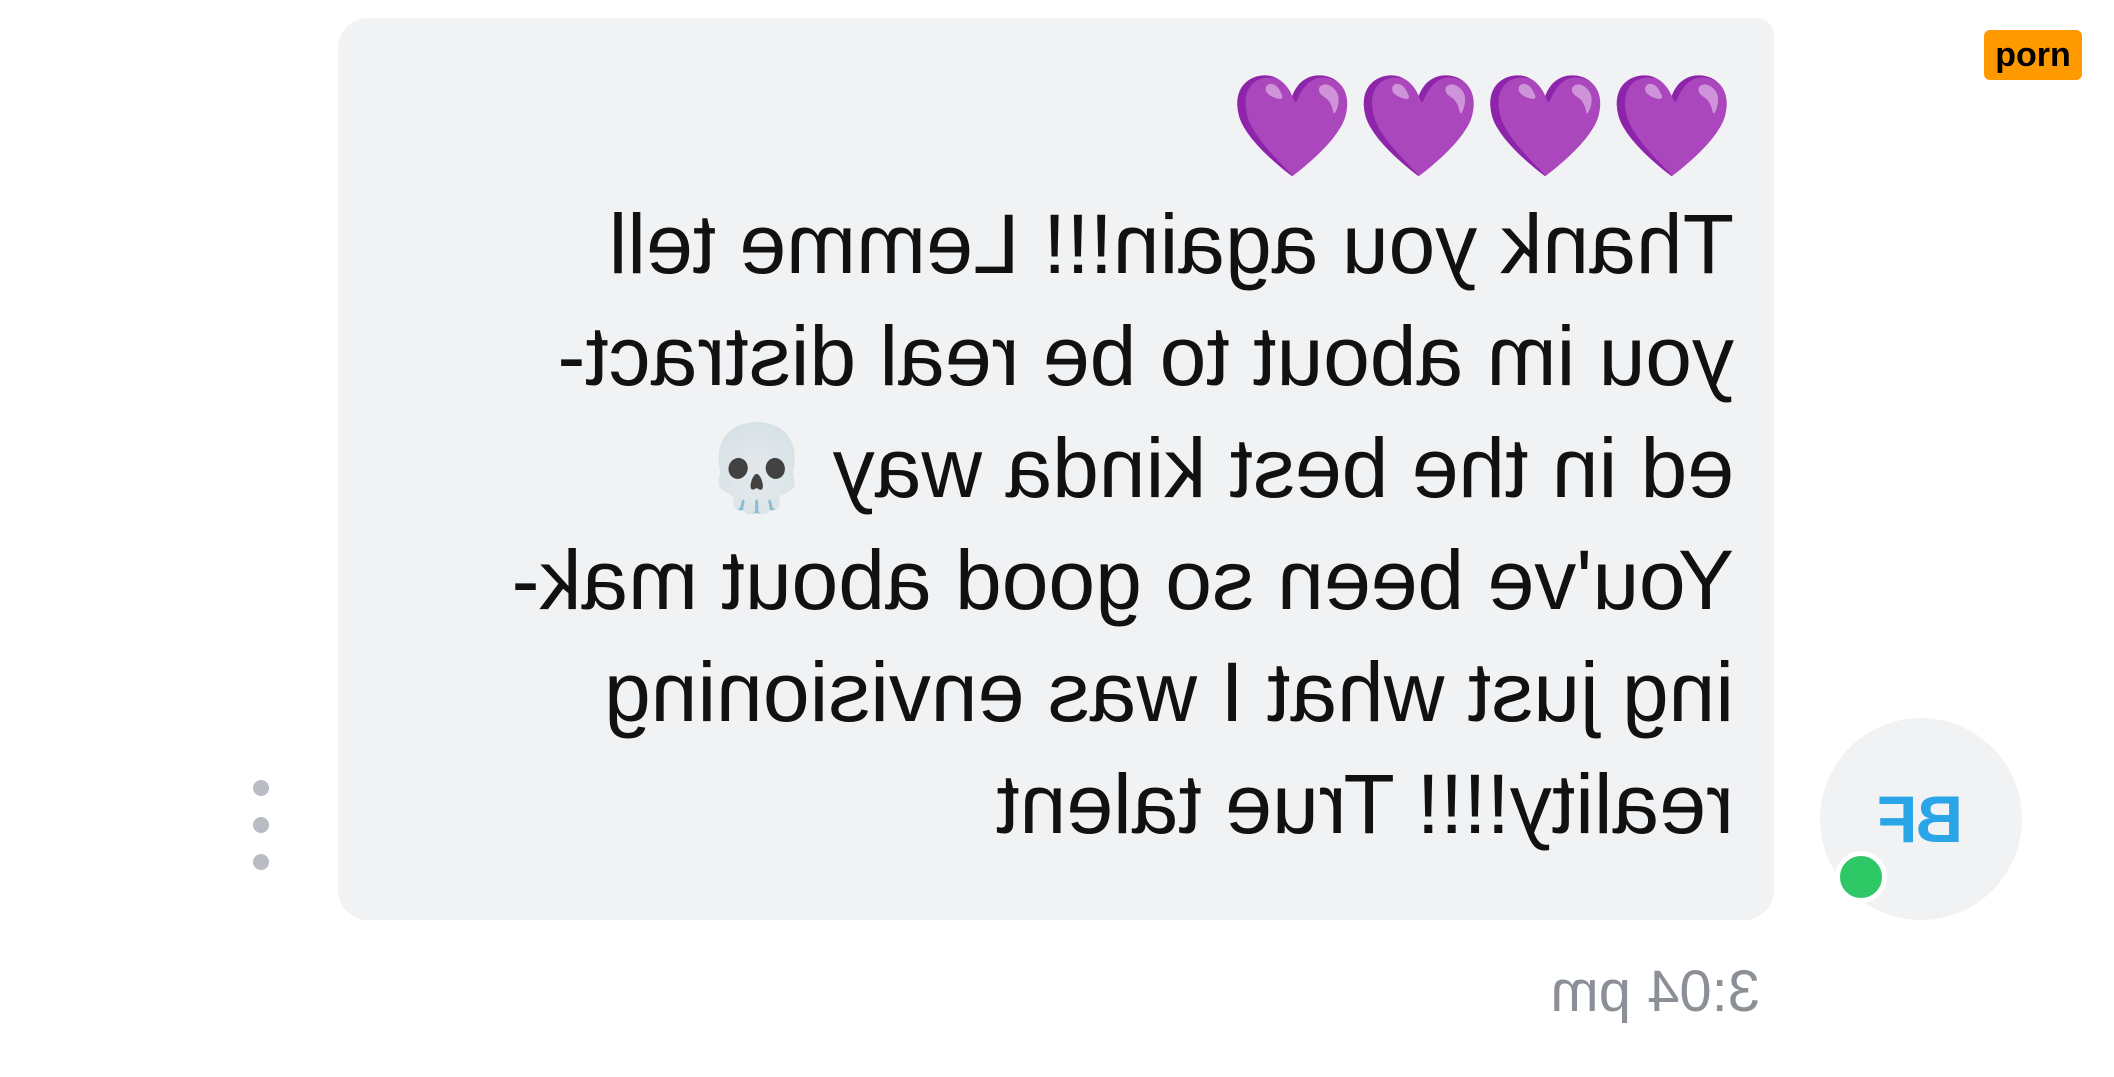 The image size is (2114, 1077). Describe the element at coordinates (1283, 468) in the screenshot. I see `message-line-3-text: ed in the best kinda way` at that location.